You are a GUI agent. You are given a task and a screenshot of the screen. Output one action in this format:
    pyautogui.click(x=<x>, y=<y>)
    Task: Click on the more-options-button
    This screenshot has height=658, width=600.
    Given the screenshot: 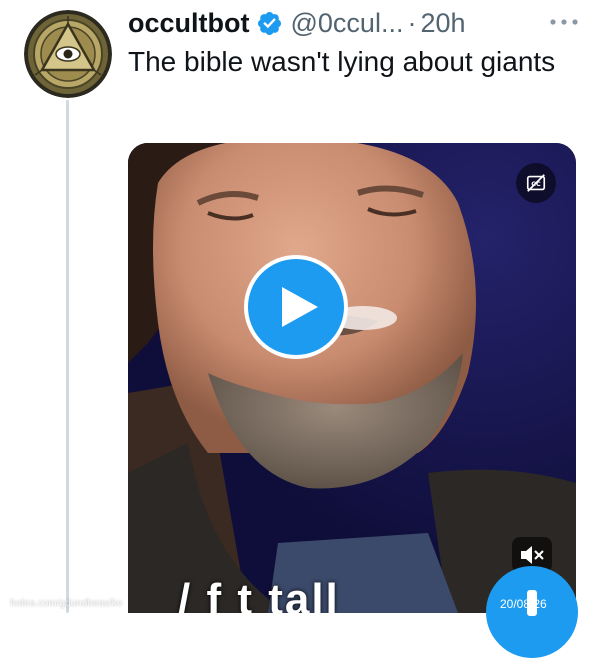 What is the action you would take?
    pyautogui.click(x=564, y=22)
    